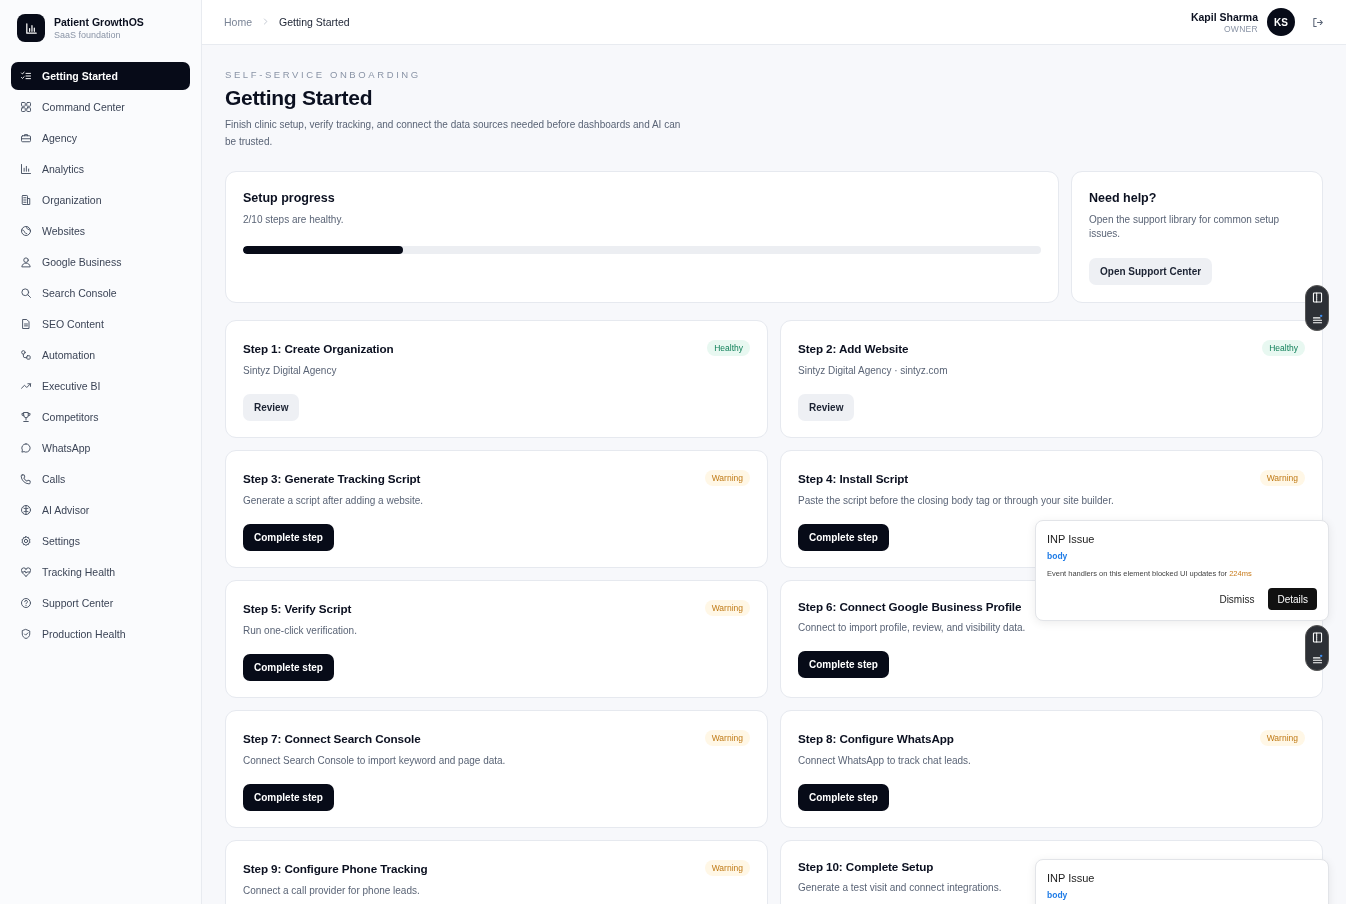 The width and height of the screenshot is (1346, 904). What do you see at coordinates (26, 510) in the screenshot?
I see `brain-icon` at bounding box center [26, 510].